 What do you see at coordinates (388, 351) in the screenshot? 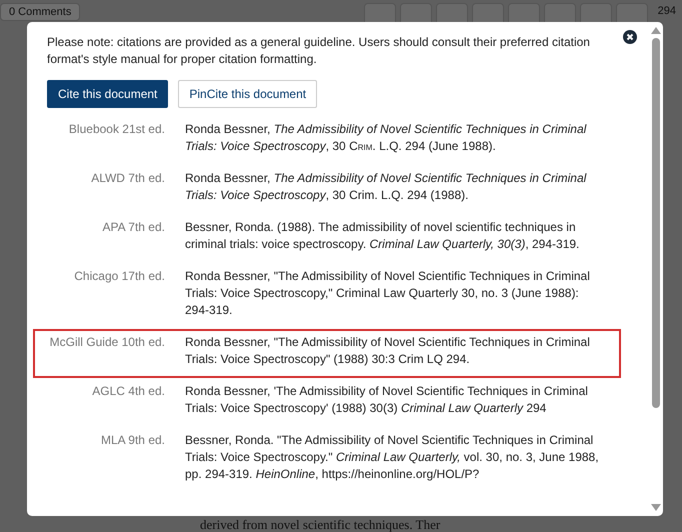
I see `citation-text: Ronda Bessner, "The Admissibility of Novel Scientific Techniques in Criminal Trials: Voice Spectroscopy" (1988) 30:3 Crim LQ 294.` at bounding box center [388, 351].